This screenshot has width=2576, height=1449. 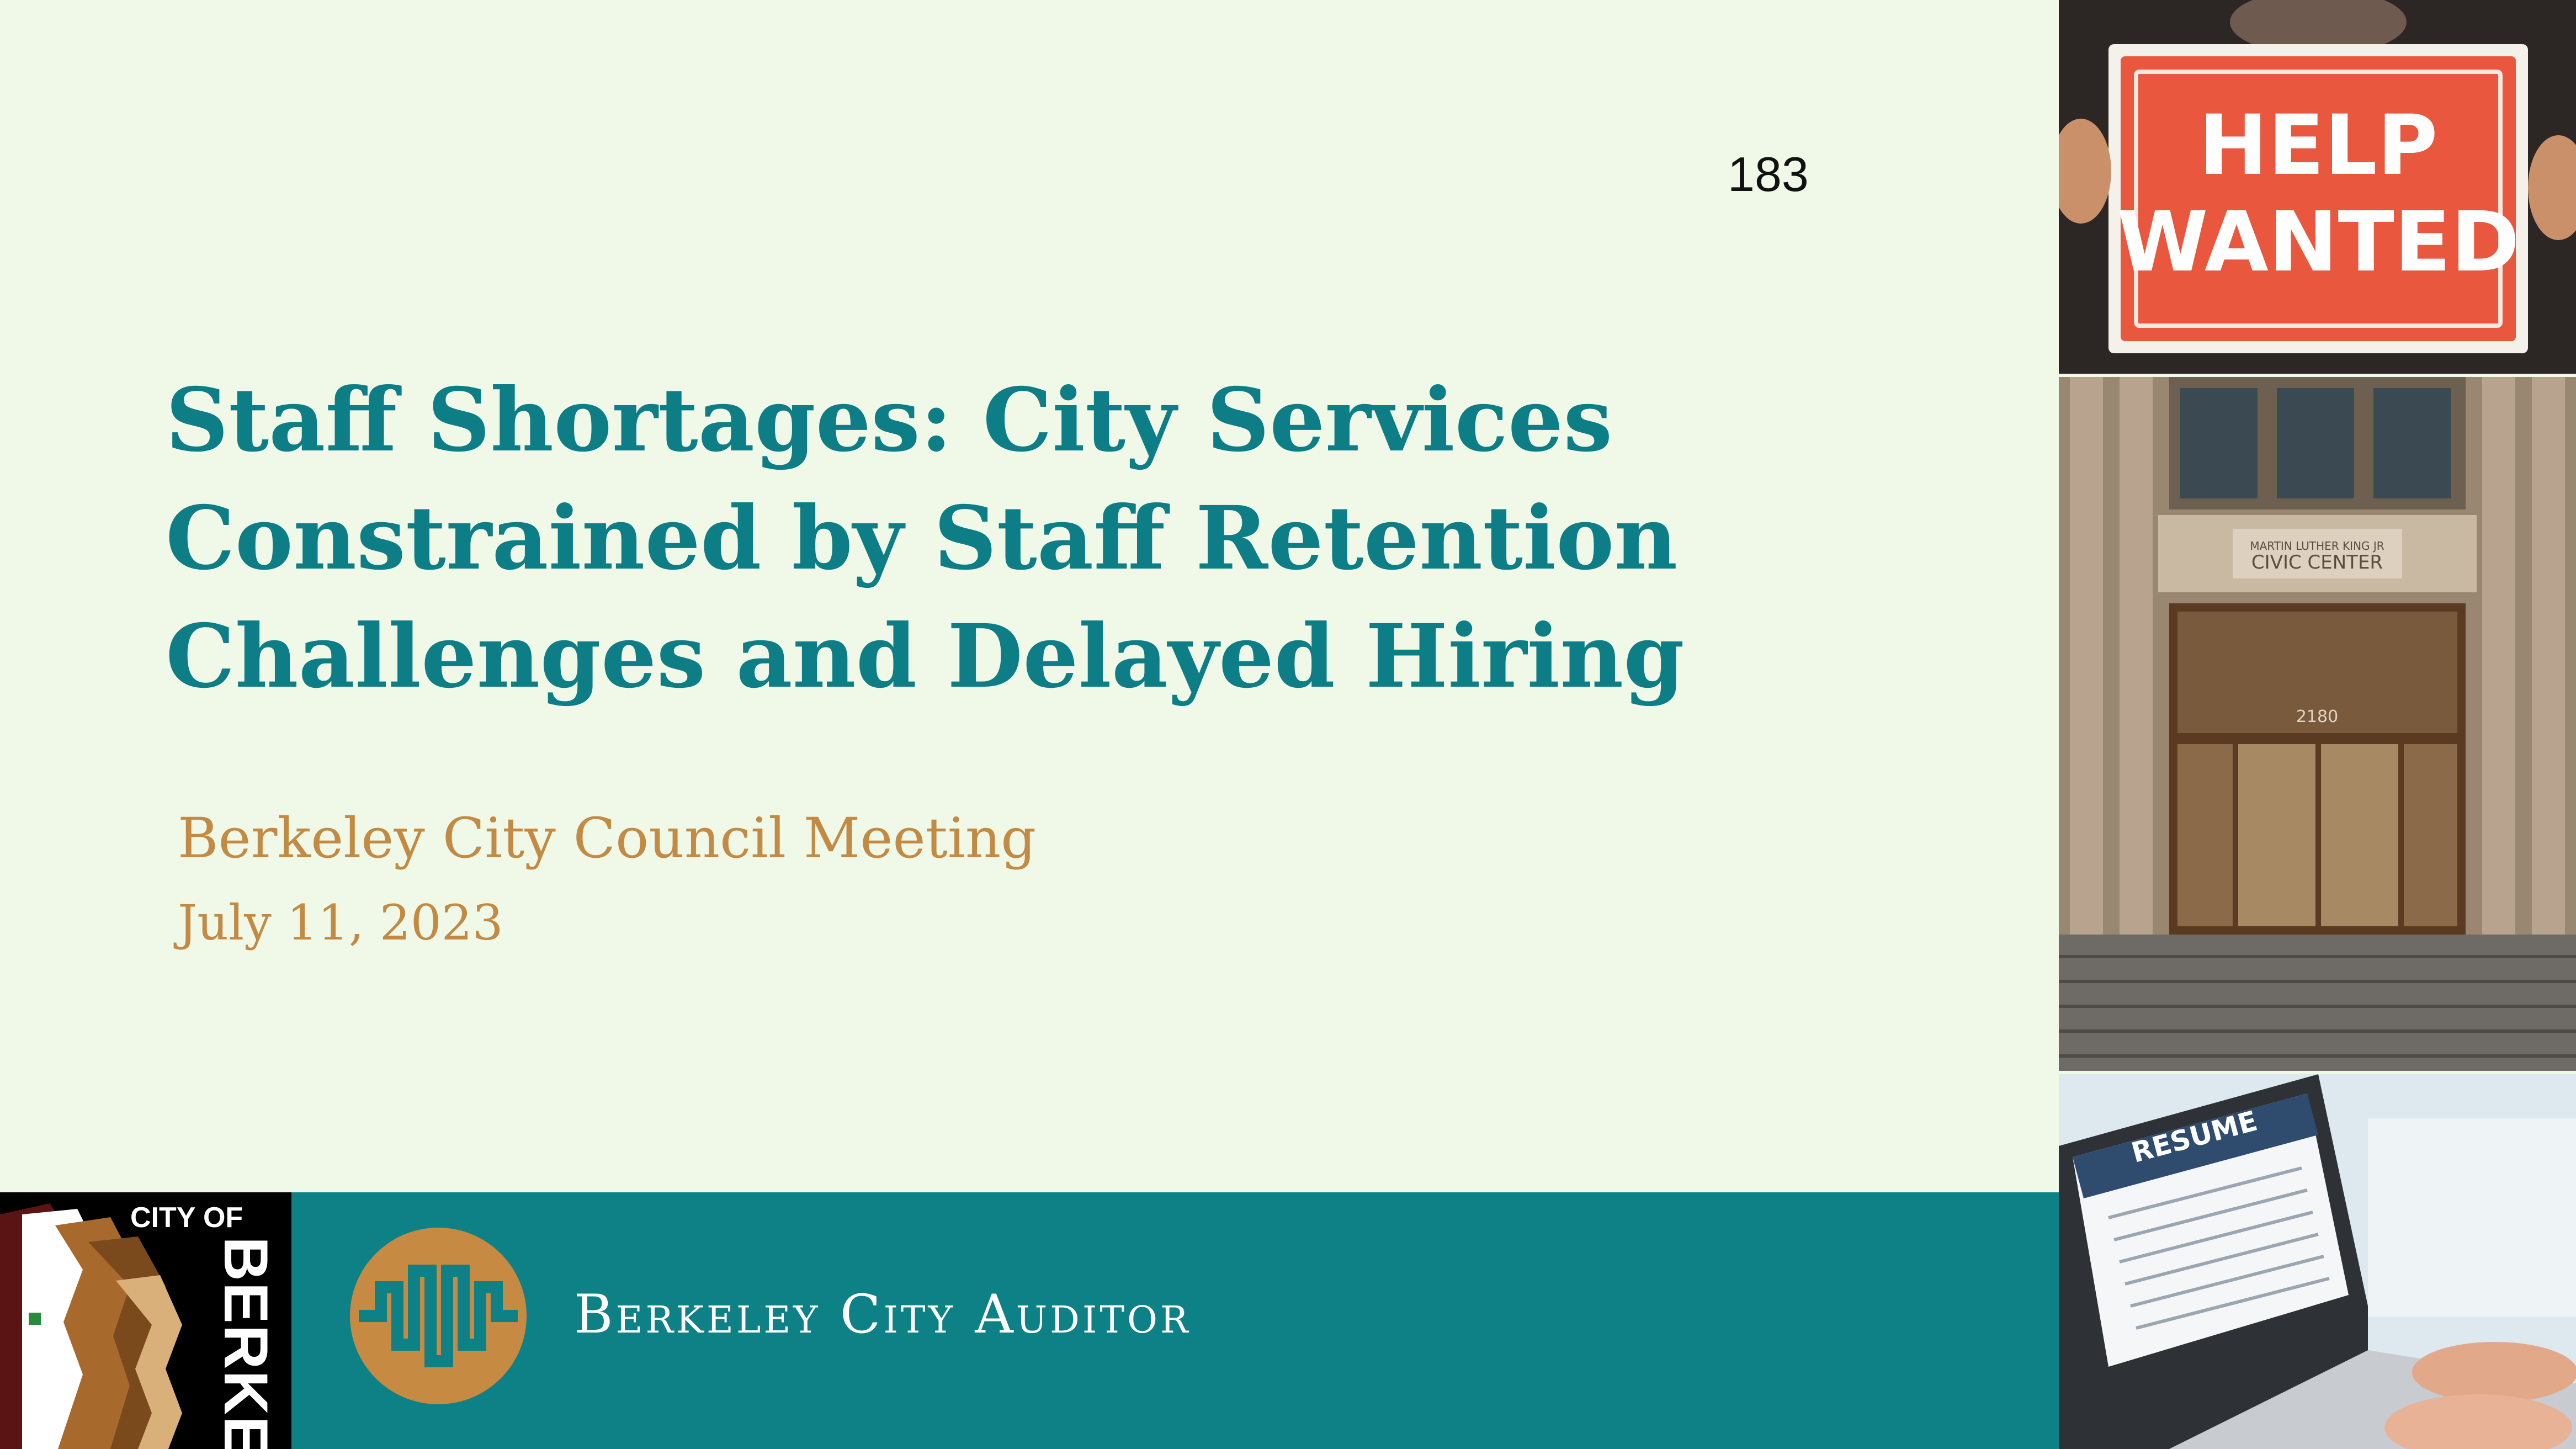 I want to click on meeting-date: July 11, 2023, so click(x=340, y=922).